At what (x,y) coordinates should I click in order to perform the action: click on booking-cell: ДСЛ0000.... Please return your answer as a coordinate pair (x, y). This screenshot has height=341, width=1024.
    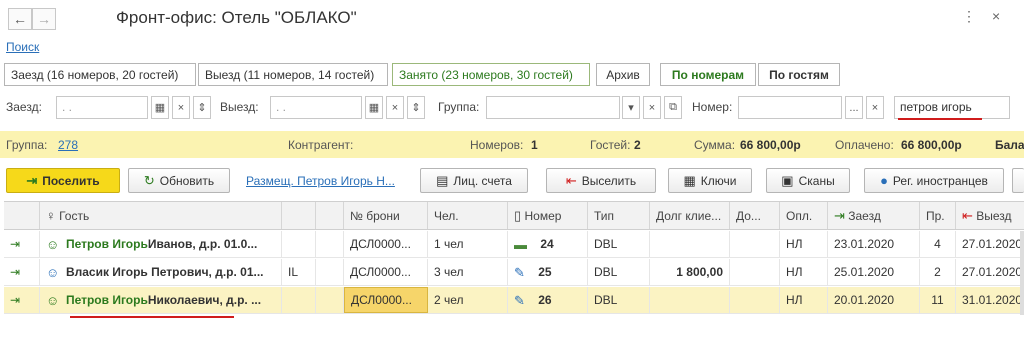
    Looking at the image, I should click on (386, 244).